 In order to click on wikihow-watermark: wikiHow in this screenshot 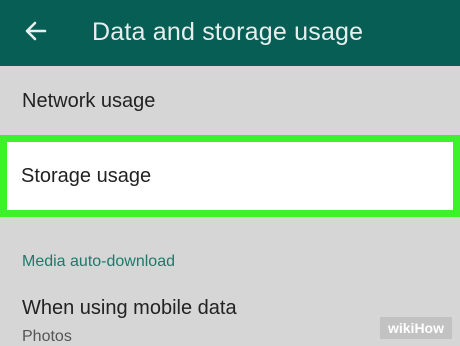, I will do `click(415, 328)`.